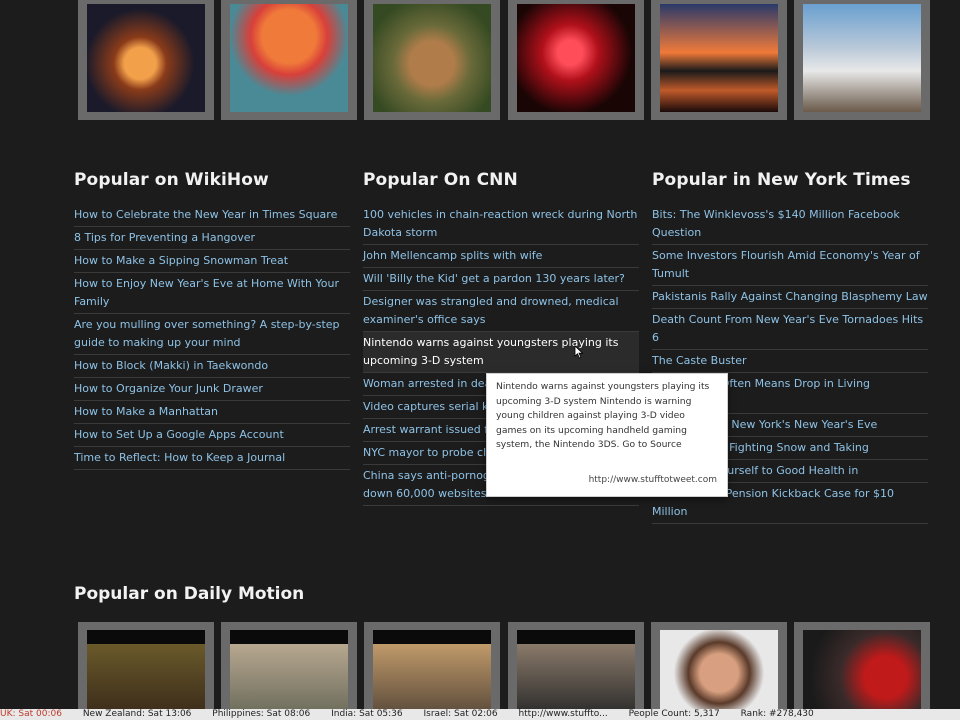 This screenshot has width=960, height=720. I want to click on list-item: How to Make a Manhattan, so click(212, 412).